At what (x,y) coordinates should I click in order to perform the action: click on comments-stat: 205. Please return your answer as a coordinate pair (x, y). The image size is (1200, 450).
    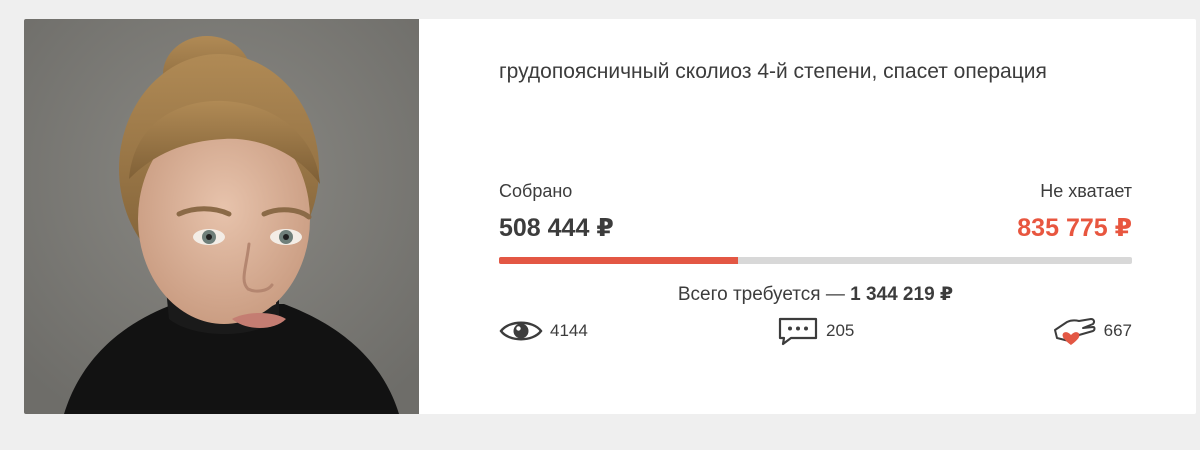
    Looking at the image, I should click on (815, 331).